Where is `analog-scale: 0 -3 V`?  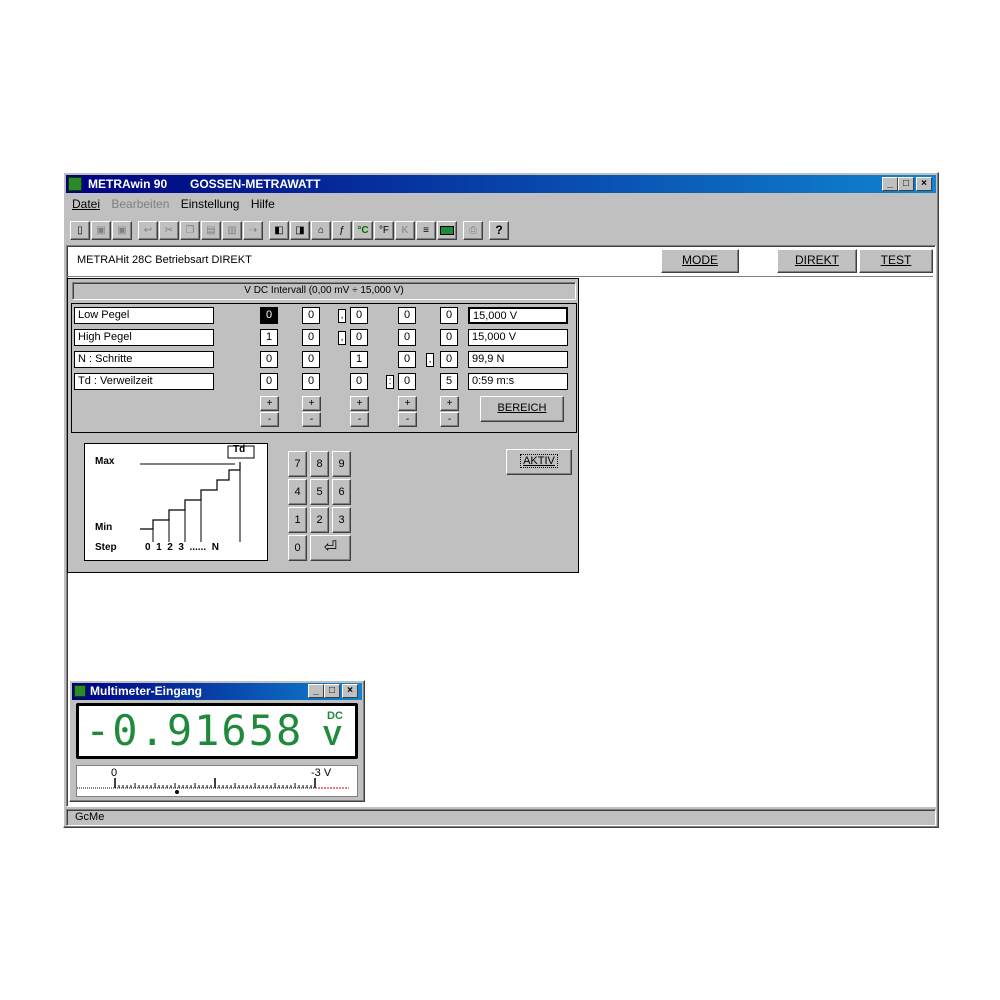 analog-scale: 0 -3 V is located at coordinates (217, 781).